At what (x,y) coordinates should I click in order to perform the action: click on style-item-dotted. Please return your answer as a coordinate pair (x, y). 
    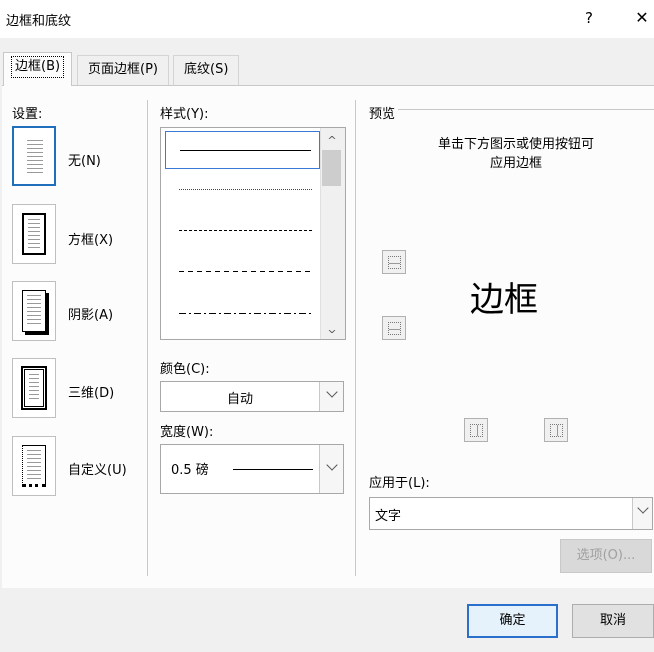
    Looking at the image, I should click on (242, 190).